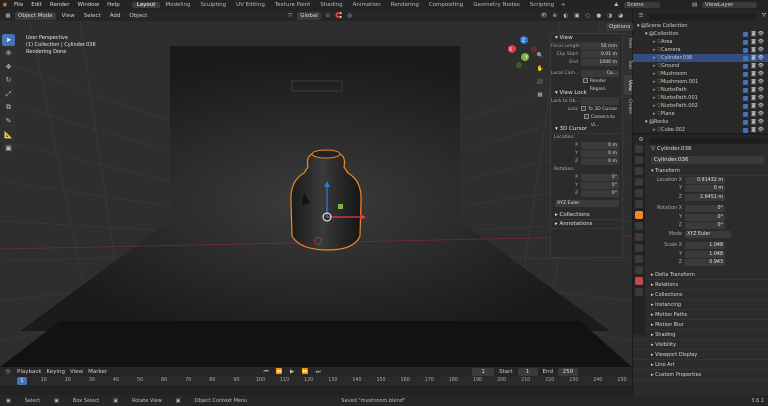  I want to click on rendered-shading-icon: ◕, so click(621, 16).